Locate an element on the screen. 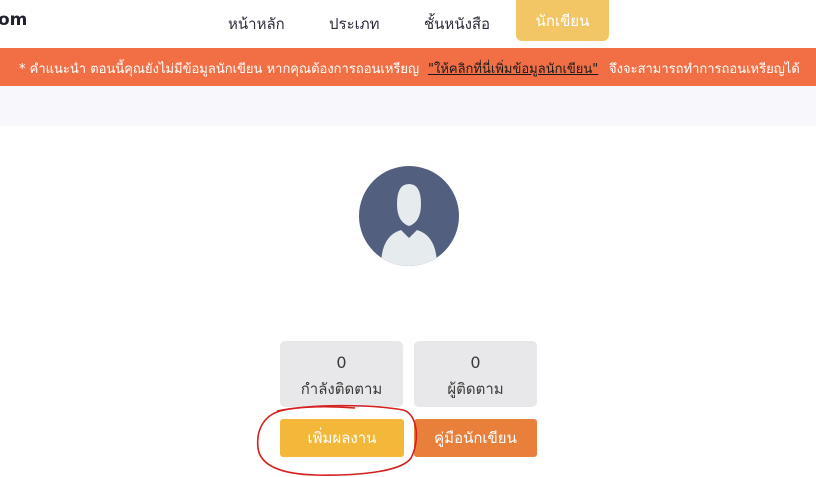 The height and width of the screenshot is (477, 816). profile-header-band is located at coordinates (408, 106).